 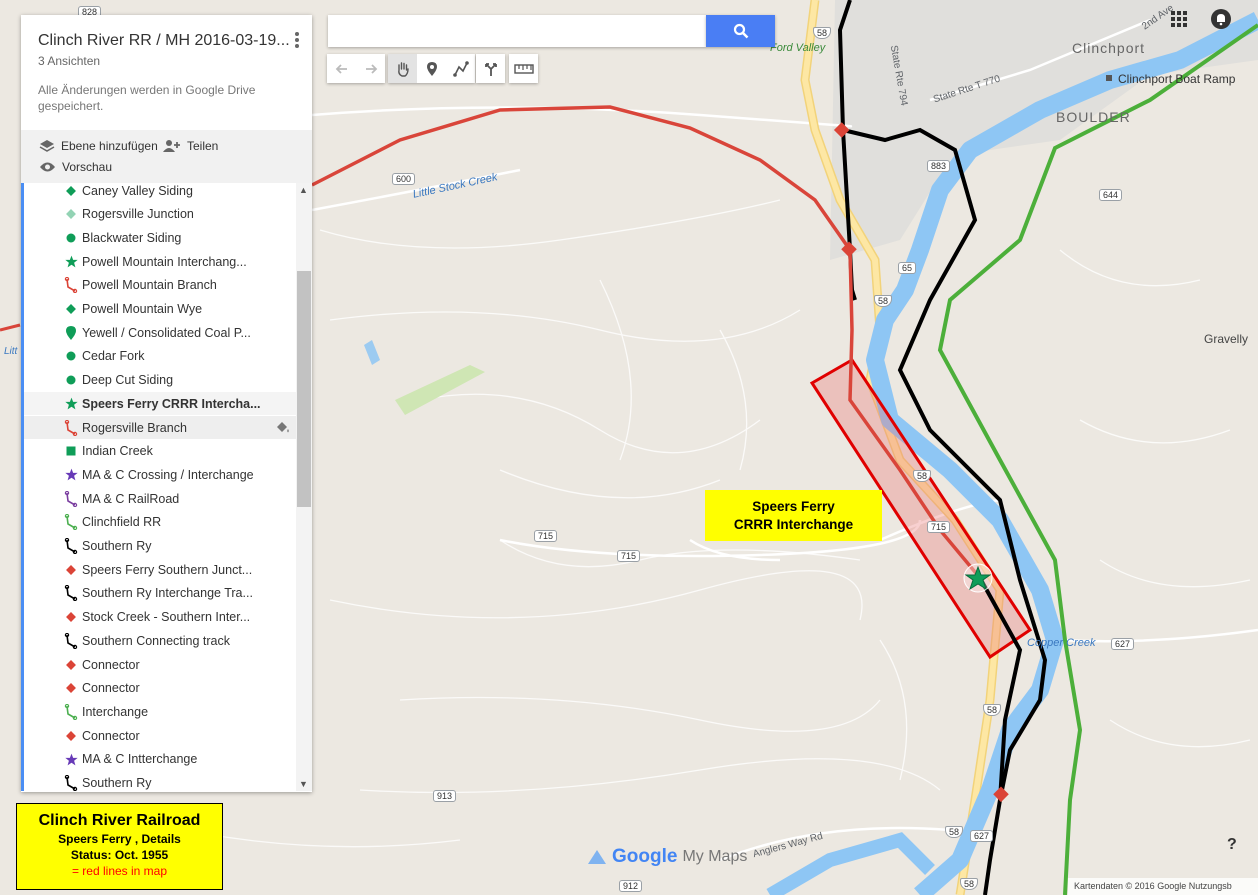 I want to click on layer-item: Cedar Fork, so click(x=160, y=356).